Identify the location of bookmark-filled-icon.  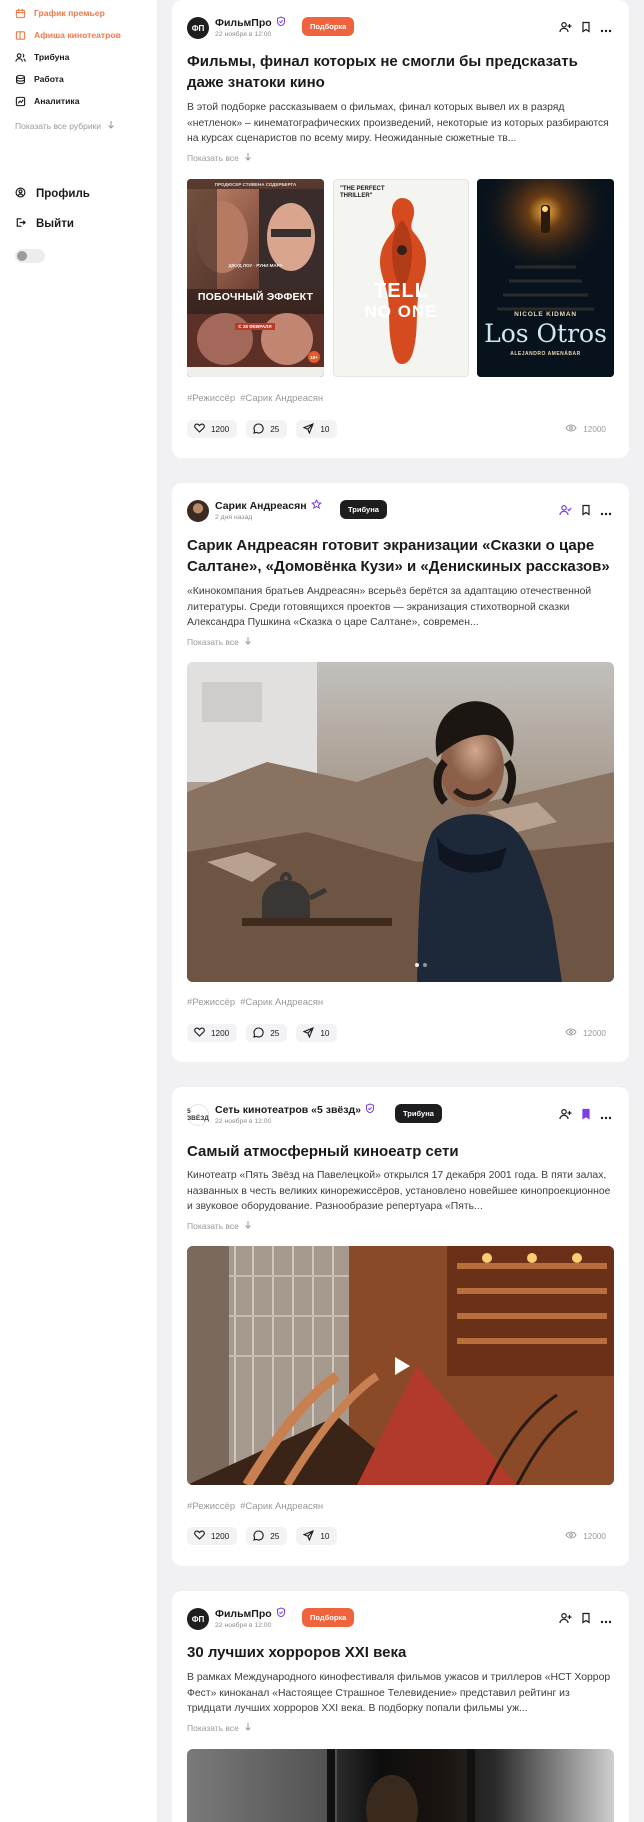
(586, 1116).